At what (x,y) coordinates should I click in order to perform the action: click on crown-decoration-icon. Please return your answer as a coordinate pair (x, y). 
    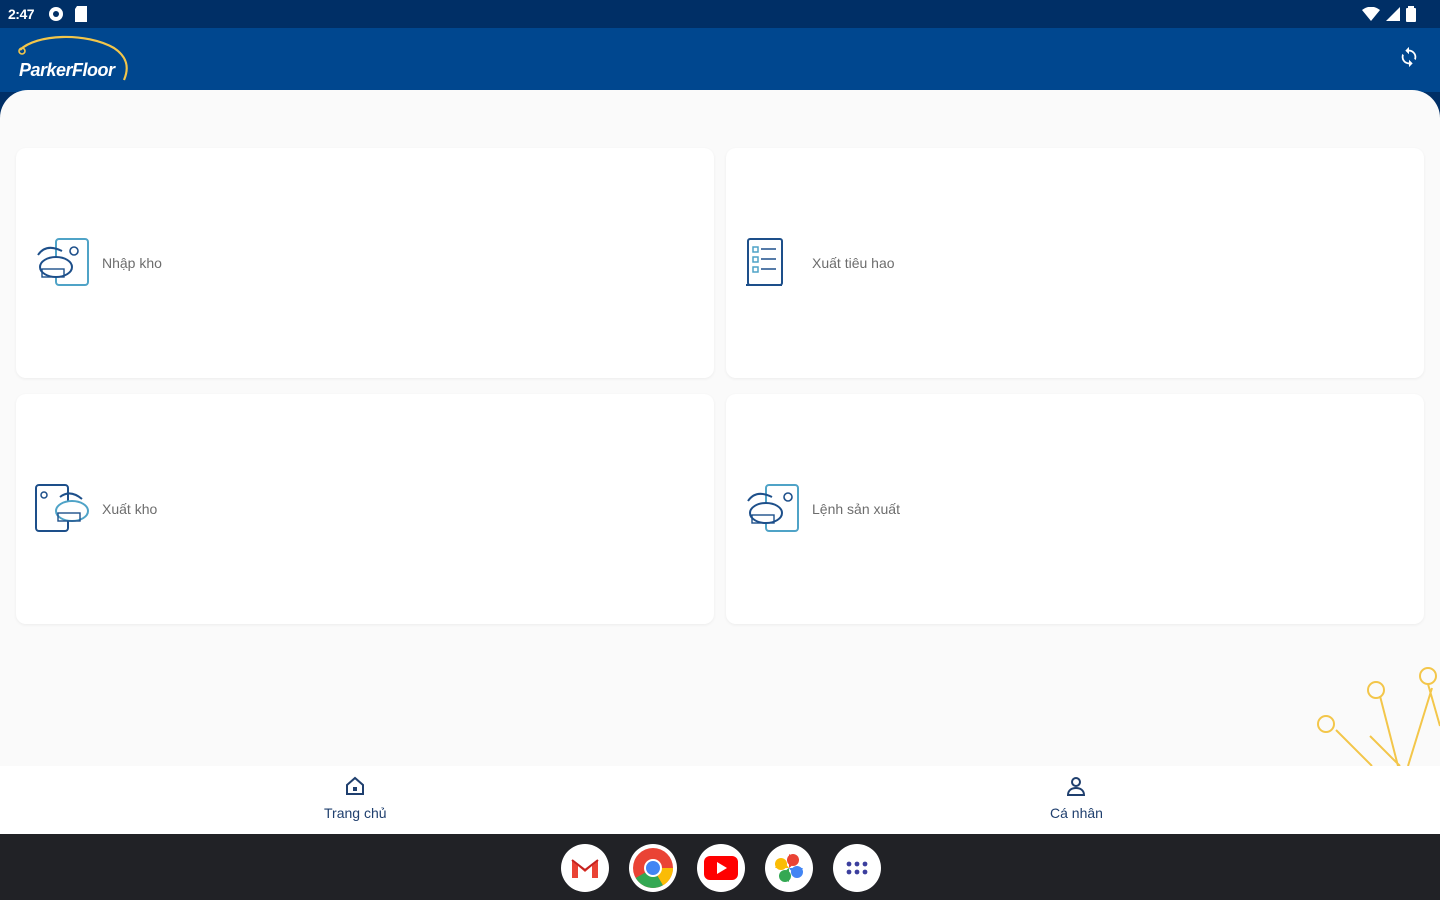
    Looking at the image, I should click on (1378, 716).